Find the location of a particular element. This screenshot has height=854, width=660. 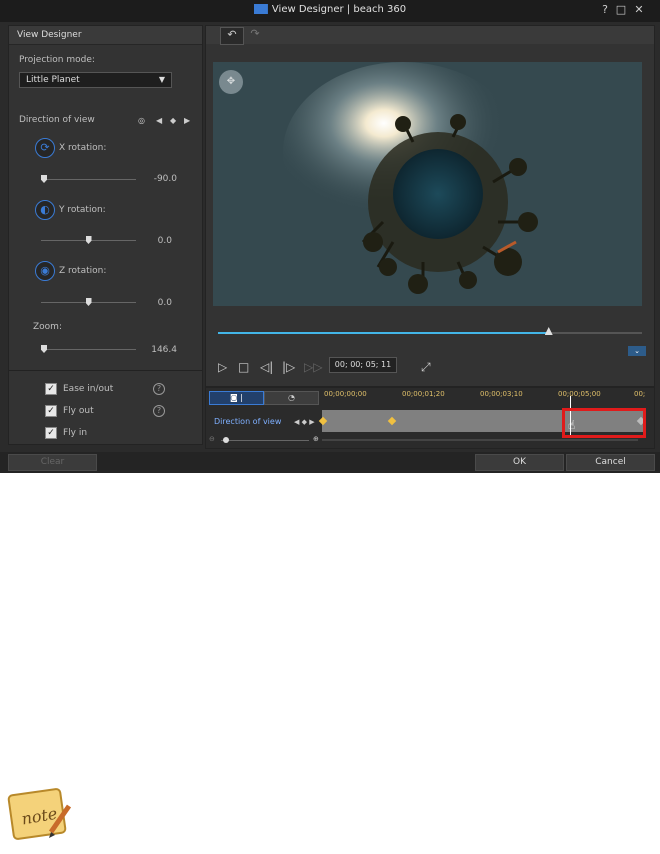

x-rotation-thumb is located at coordinates (44, 179).